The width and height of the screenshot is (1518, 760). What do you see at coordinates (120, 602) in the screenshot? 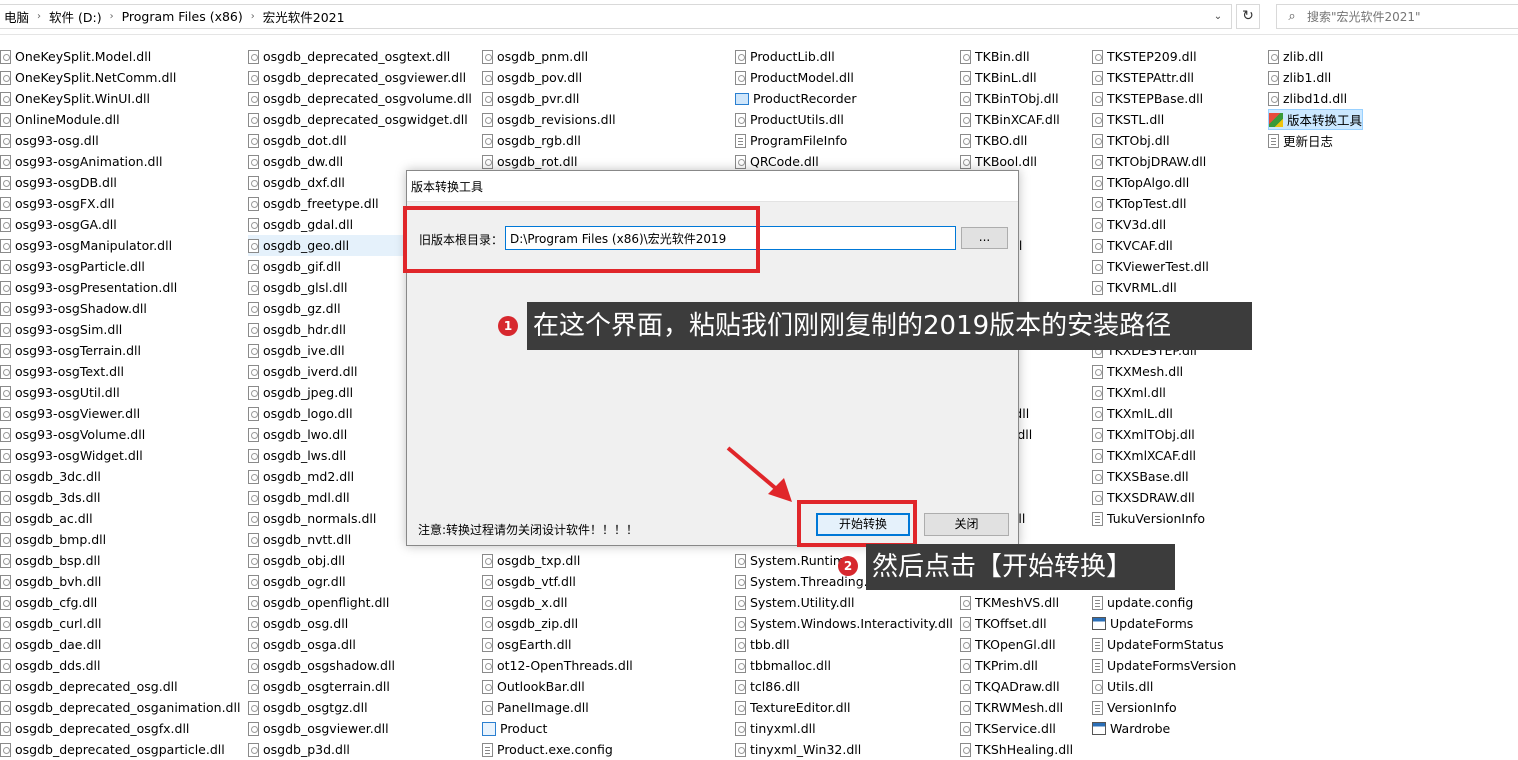
I see `file-item: osgdb_cfg.dll` at bounding box center [120, 602].